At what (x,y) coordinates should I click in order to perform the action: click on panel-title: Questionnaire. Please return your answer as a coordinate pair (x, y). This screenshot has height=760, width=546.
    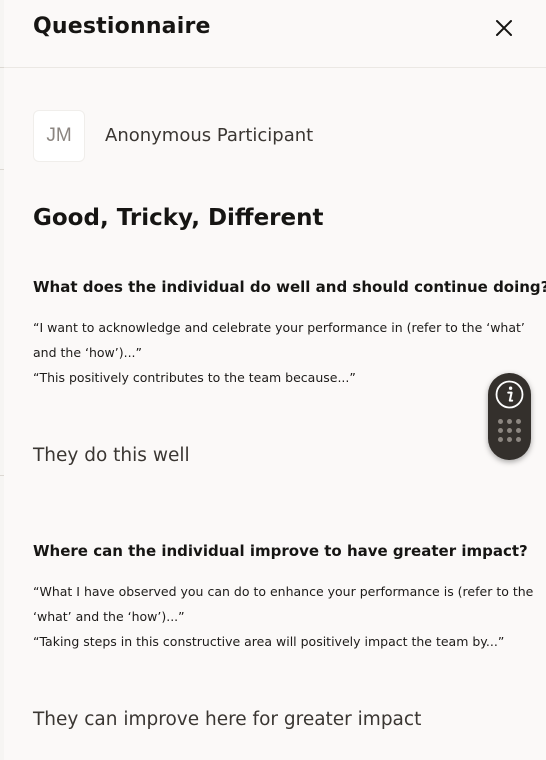
    Looking at the image, I should click on (122, 26).